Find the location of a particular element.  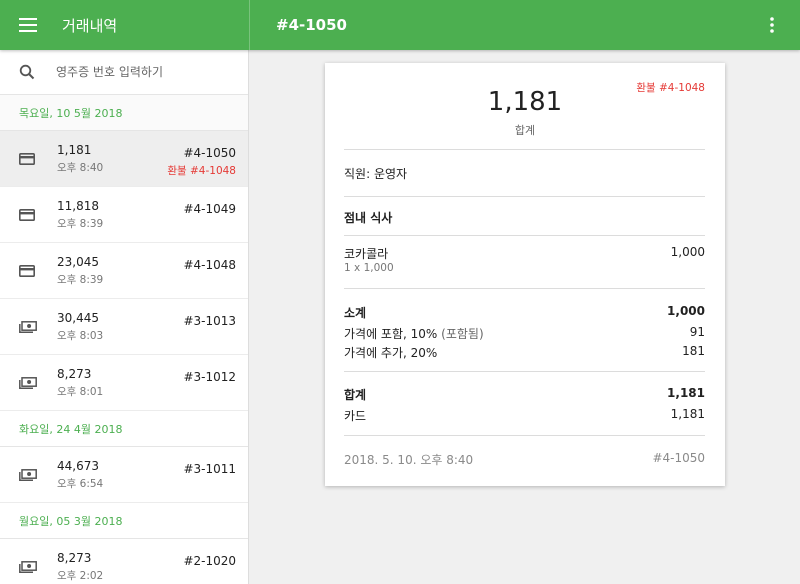

payment-method-label: 카드 is located at coordinates (355, 416).